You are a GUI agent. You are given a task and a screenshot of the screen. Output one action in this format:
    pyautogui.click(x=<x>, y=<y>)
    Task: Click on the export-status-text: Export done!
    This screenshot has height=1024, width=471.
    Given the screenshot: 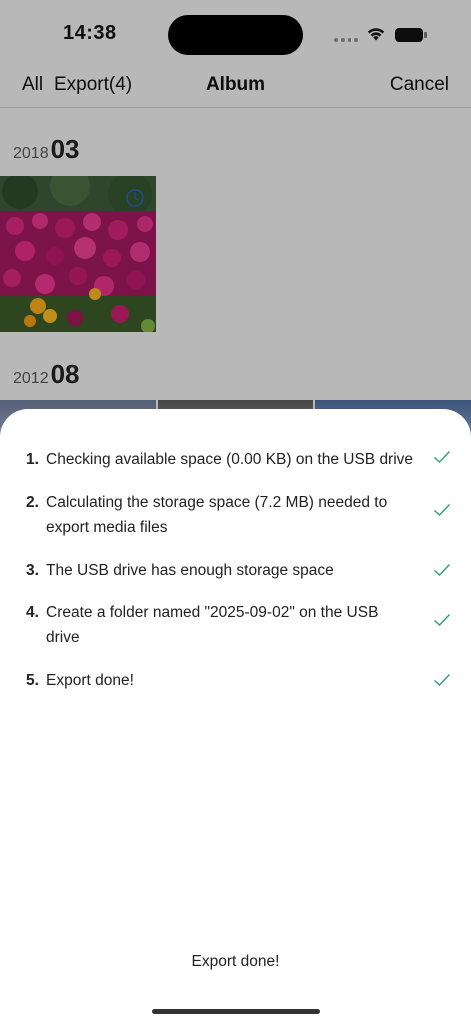 What is the action you would take?
    pyautogui.click(x=235, y=961)
    